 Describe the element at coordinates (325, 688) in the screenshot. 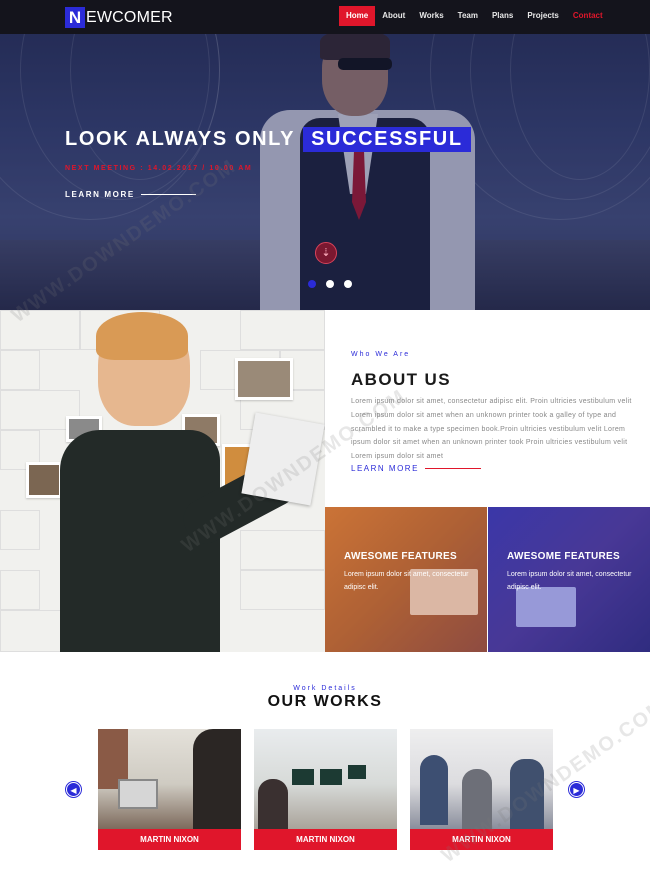

I see `works-kicker: Work Details` at that location.